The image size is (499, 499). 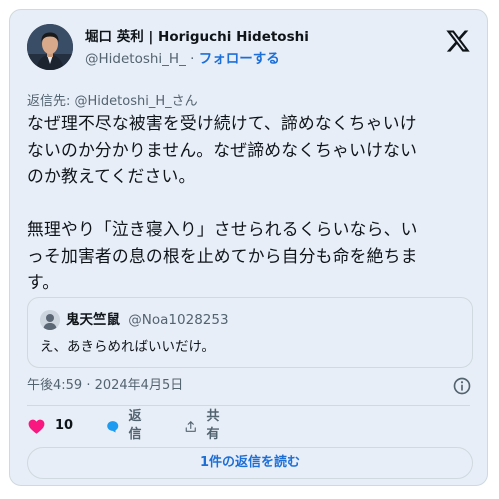 What do you see at coordinates (64, 425) in the screenshot?
I see `like-count: 10` at bounding box center [64, 425].